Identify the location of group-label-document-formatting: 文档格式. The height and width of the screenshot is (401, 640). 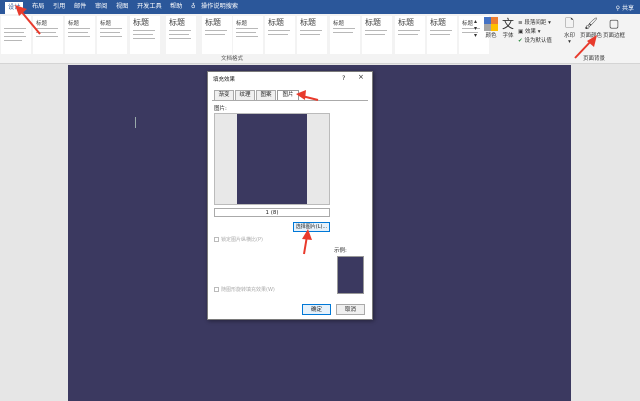
(232, 59).